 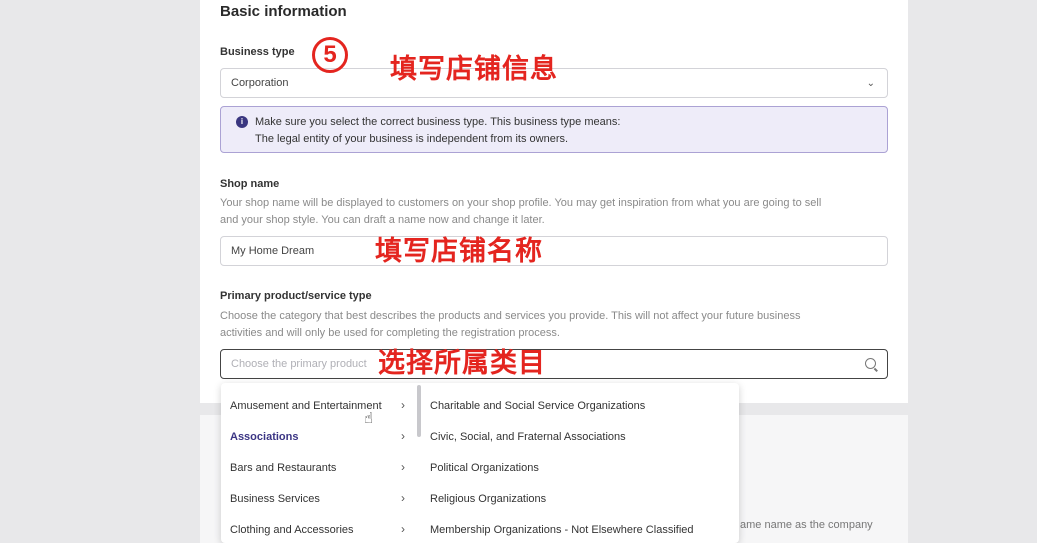 I want to click on category-item-bars: Bars and Restaurants ›, so click(x=319, y=464).